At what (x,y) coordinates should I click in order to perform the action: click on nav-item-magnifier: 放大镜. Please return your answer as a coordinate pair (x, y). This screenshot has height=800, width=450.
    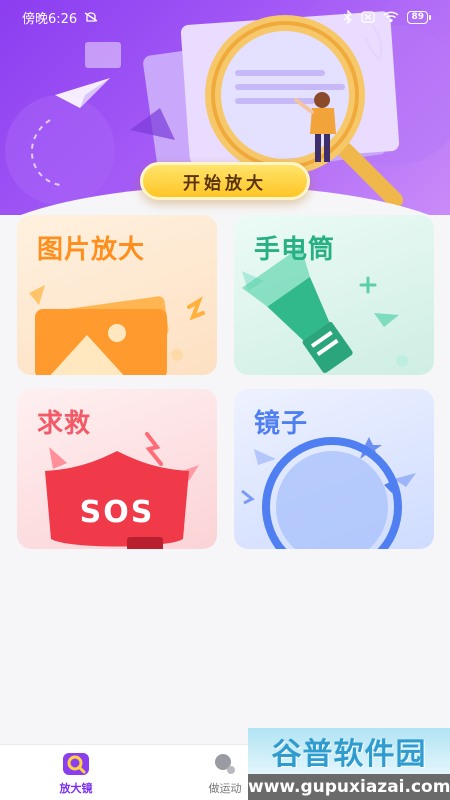
    Looking at the image, I should click on (76, 775).